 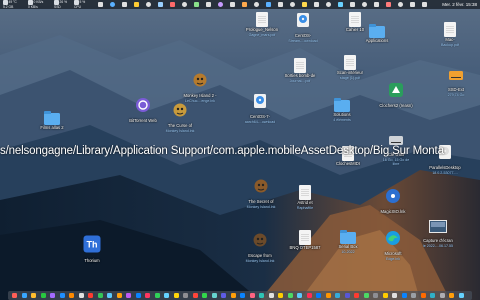 I want to click on desktop-item-centos-7: CentOS-7- aarch64-...ownload, so click(x=260, y=108).